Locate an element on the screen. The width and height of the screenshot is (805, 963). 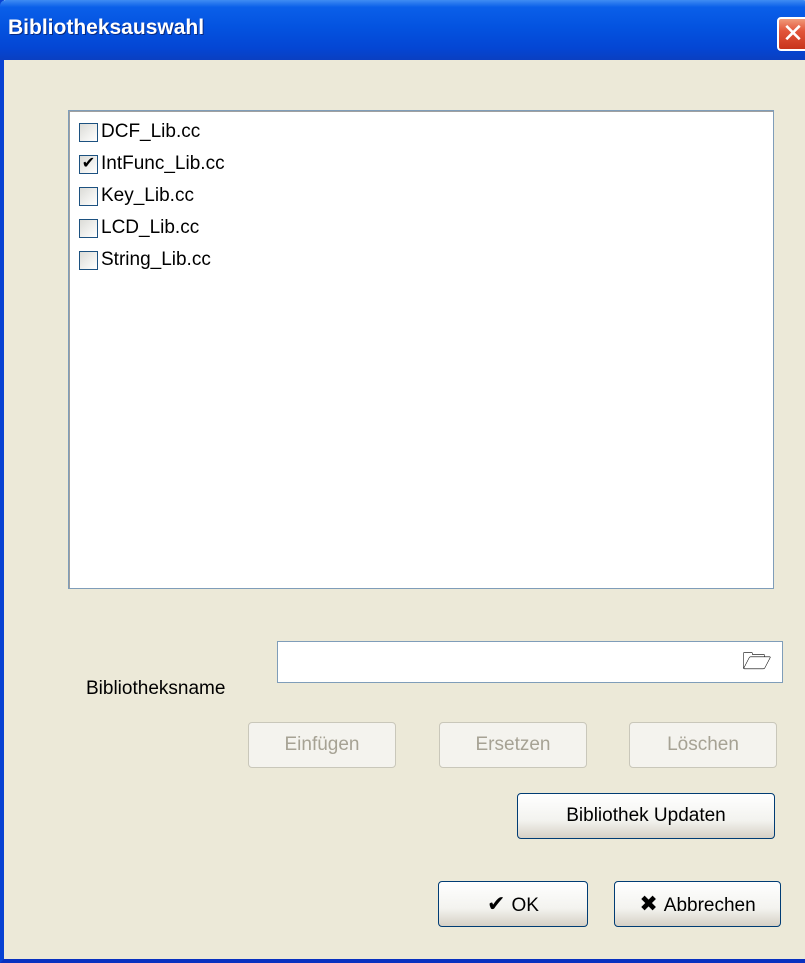
title-bar: Bibliotheksauswahl ✕ is located at coordinates (402, 30).